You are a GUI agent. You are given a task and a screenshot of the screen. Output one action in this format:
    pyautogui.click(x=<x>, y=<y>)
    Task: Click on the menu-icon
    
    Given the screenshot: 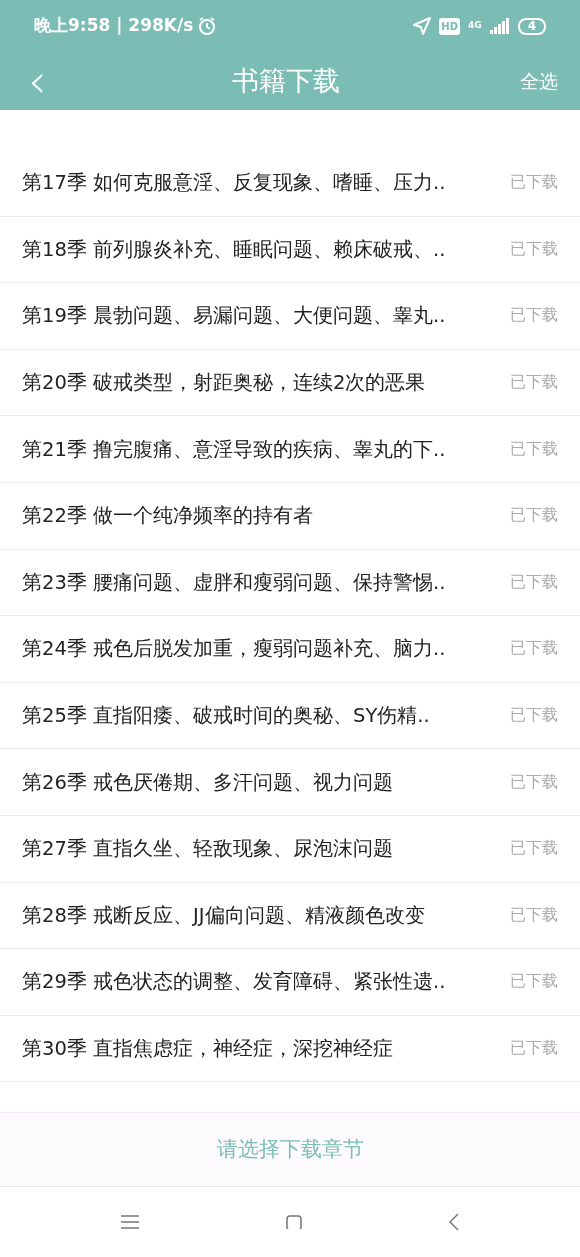 What is the action you would take?
    pyautogui.click(x=130, y=1222)
    